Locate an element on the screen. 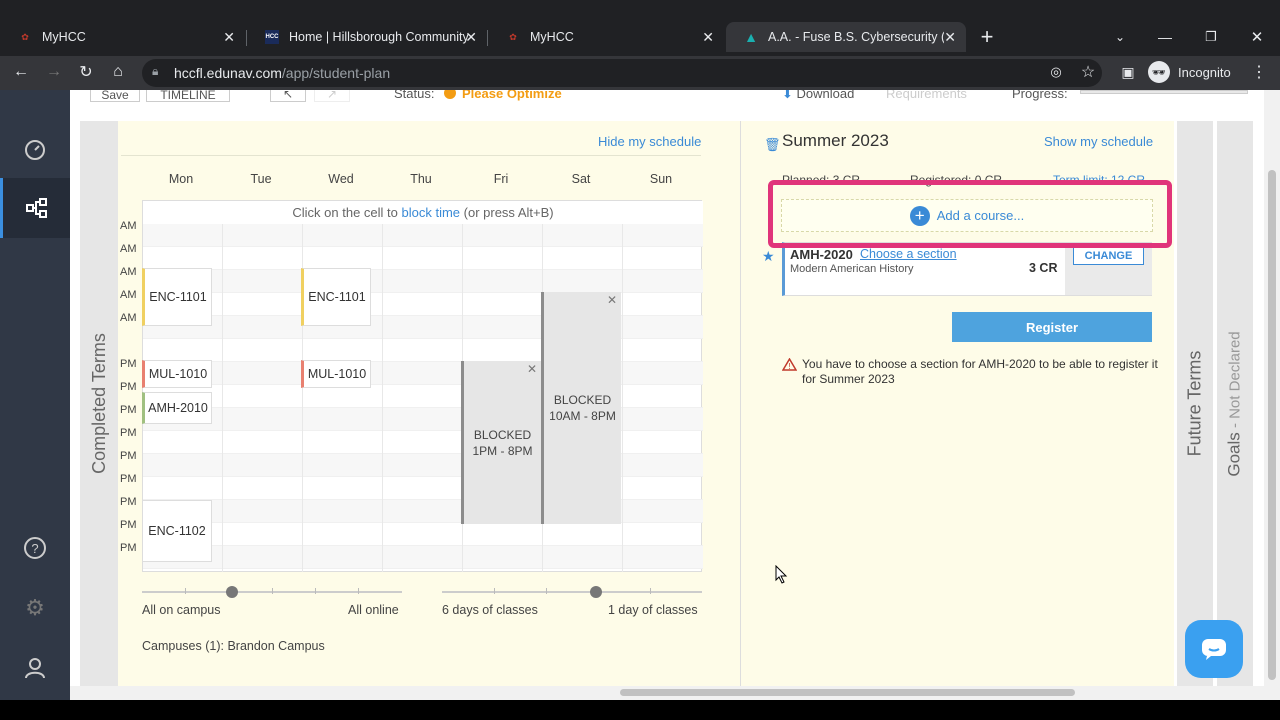  status-label: Status: is located at coordinates (414, 95).